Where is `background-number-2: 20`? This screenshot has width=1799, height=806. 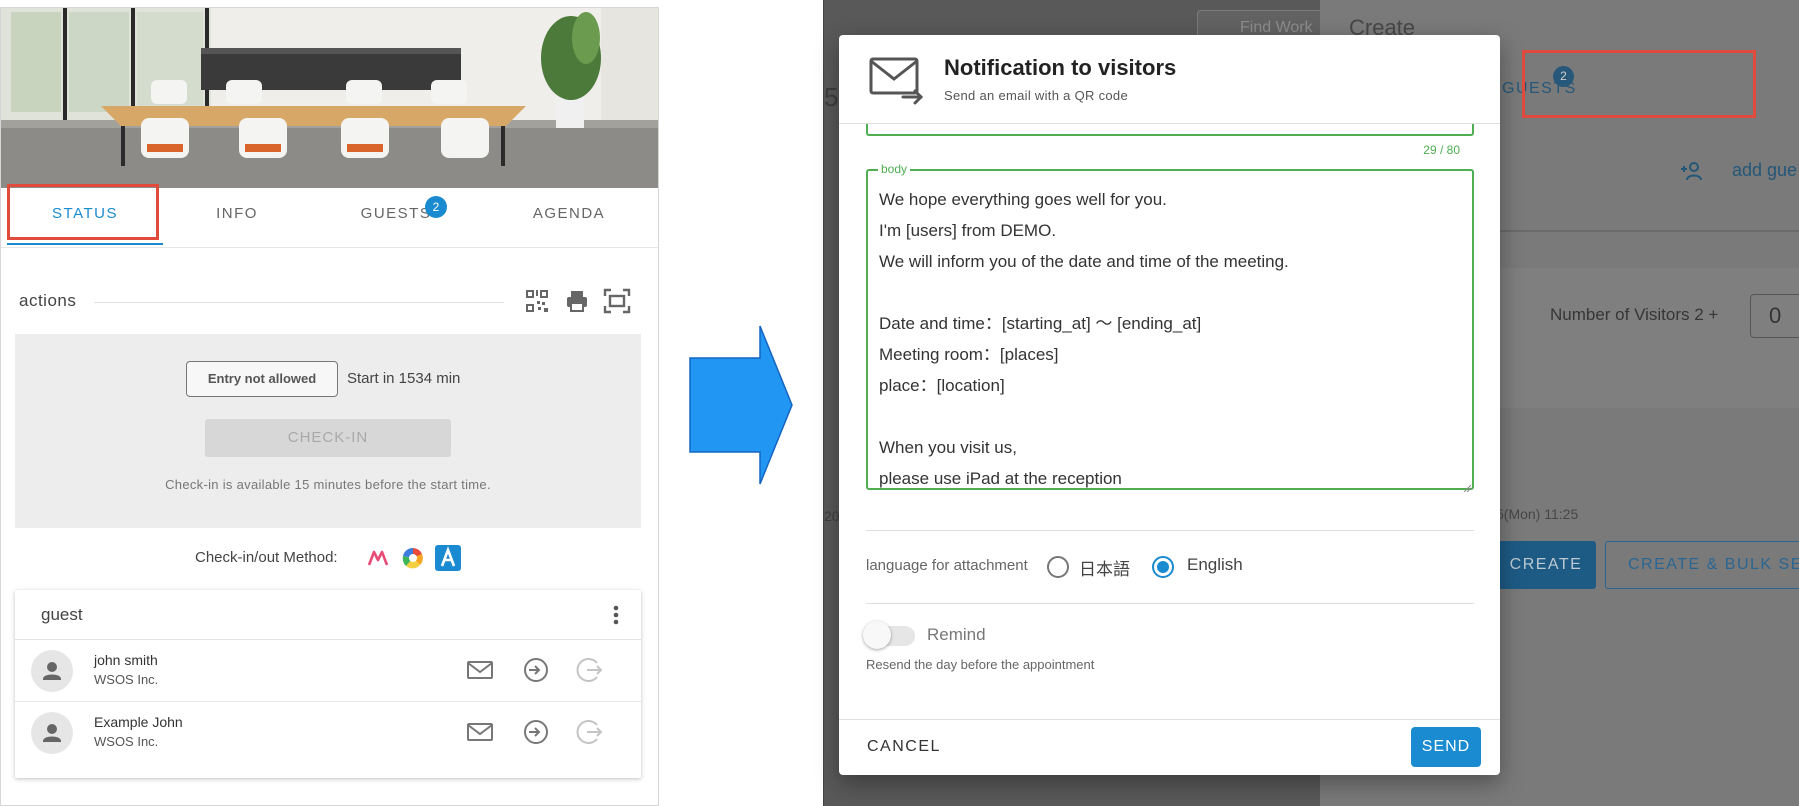
background-number-2: 20 is located at coordinates (832, 516).